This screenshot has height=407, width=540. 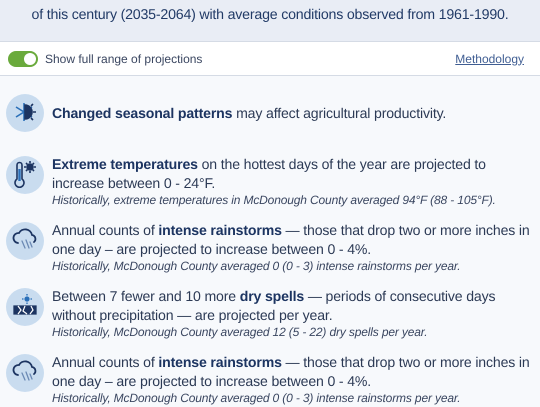 What do you see at coordinates (489, 59) in the screenshot?
I see `methodology-link: Methodology` at bounding box center [489, 59].